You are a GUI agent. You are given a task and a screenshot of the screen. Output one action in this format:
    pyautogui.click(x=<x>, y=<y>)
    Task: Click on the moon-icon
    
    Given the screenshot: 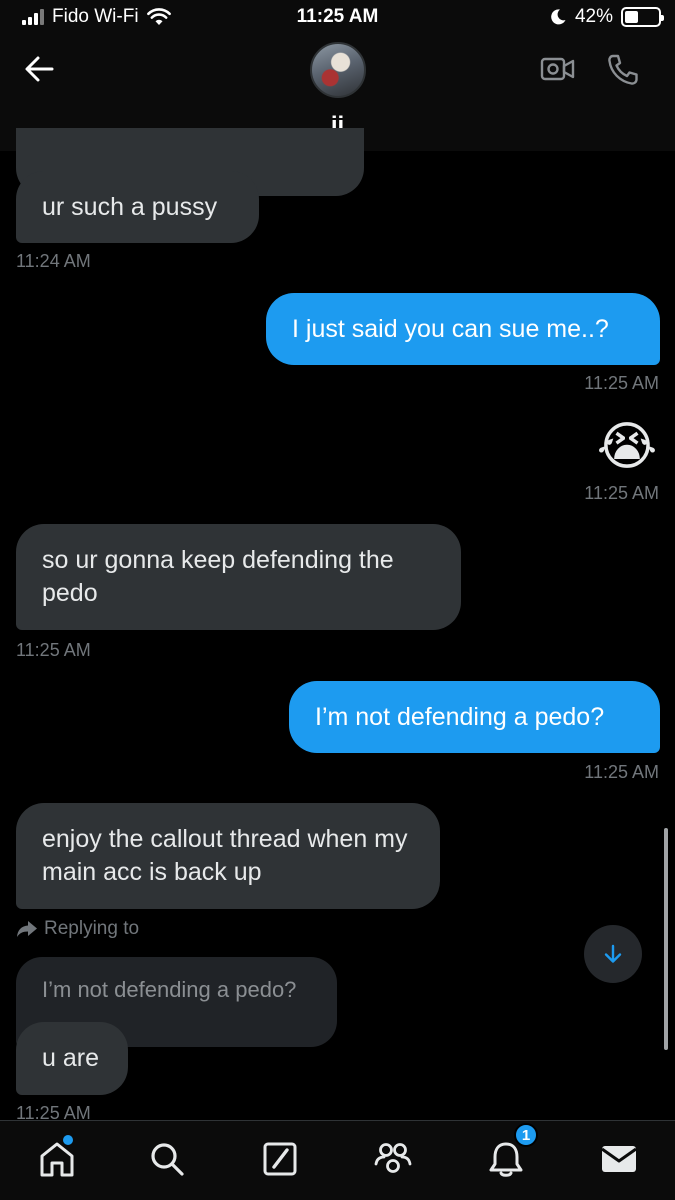 What is the action you would take?
    pyautogui.click(x=558, y=17)
    